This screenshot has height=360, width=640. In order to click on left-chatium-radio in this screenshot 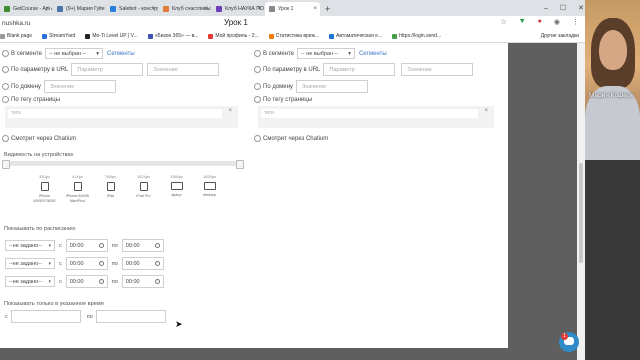, I will do `click(5, 138)`.